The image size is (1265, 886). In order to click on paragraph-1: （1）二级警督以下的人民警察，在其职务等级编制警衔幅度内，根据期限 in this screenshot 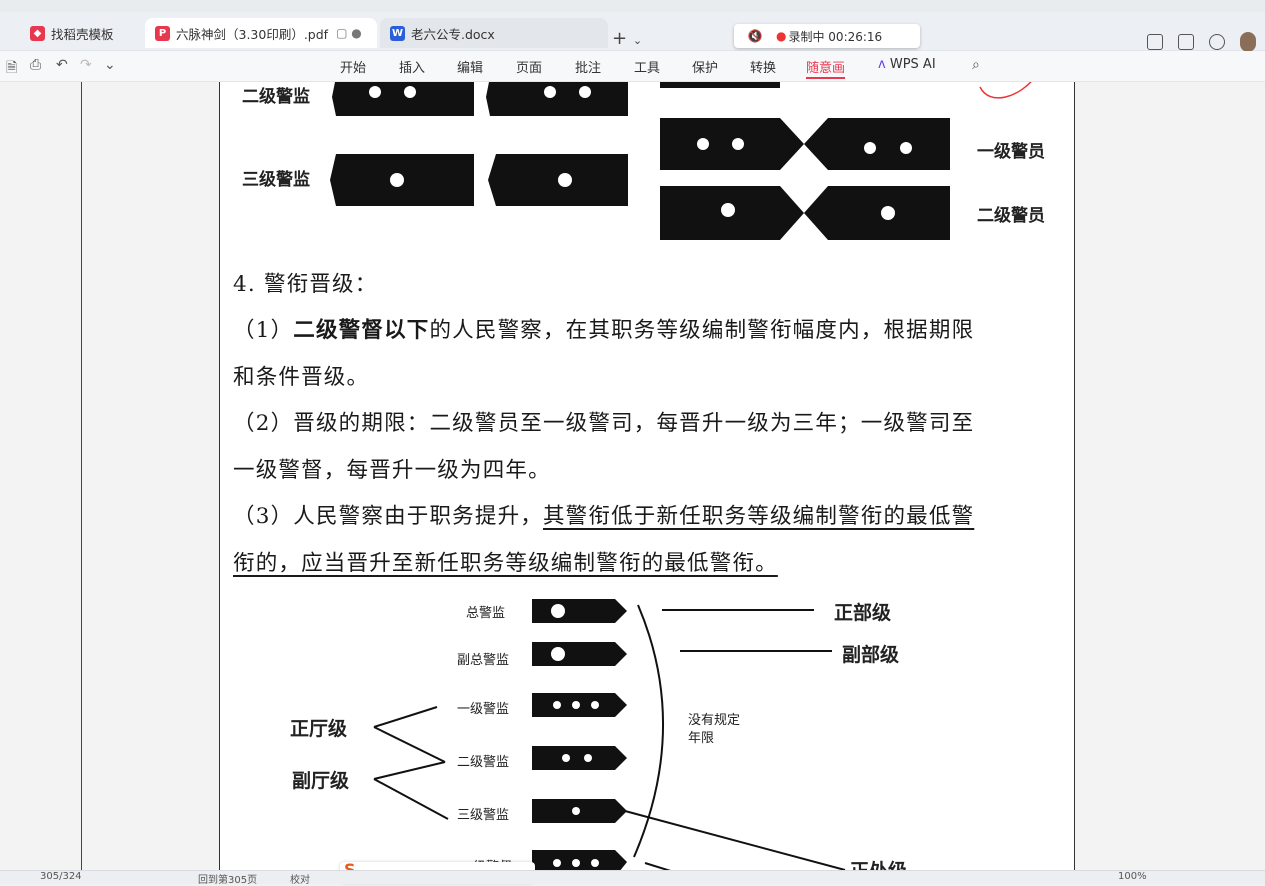, I will do `click(604, 330)`.